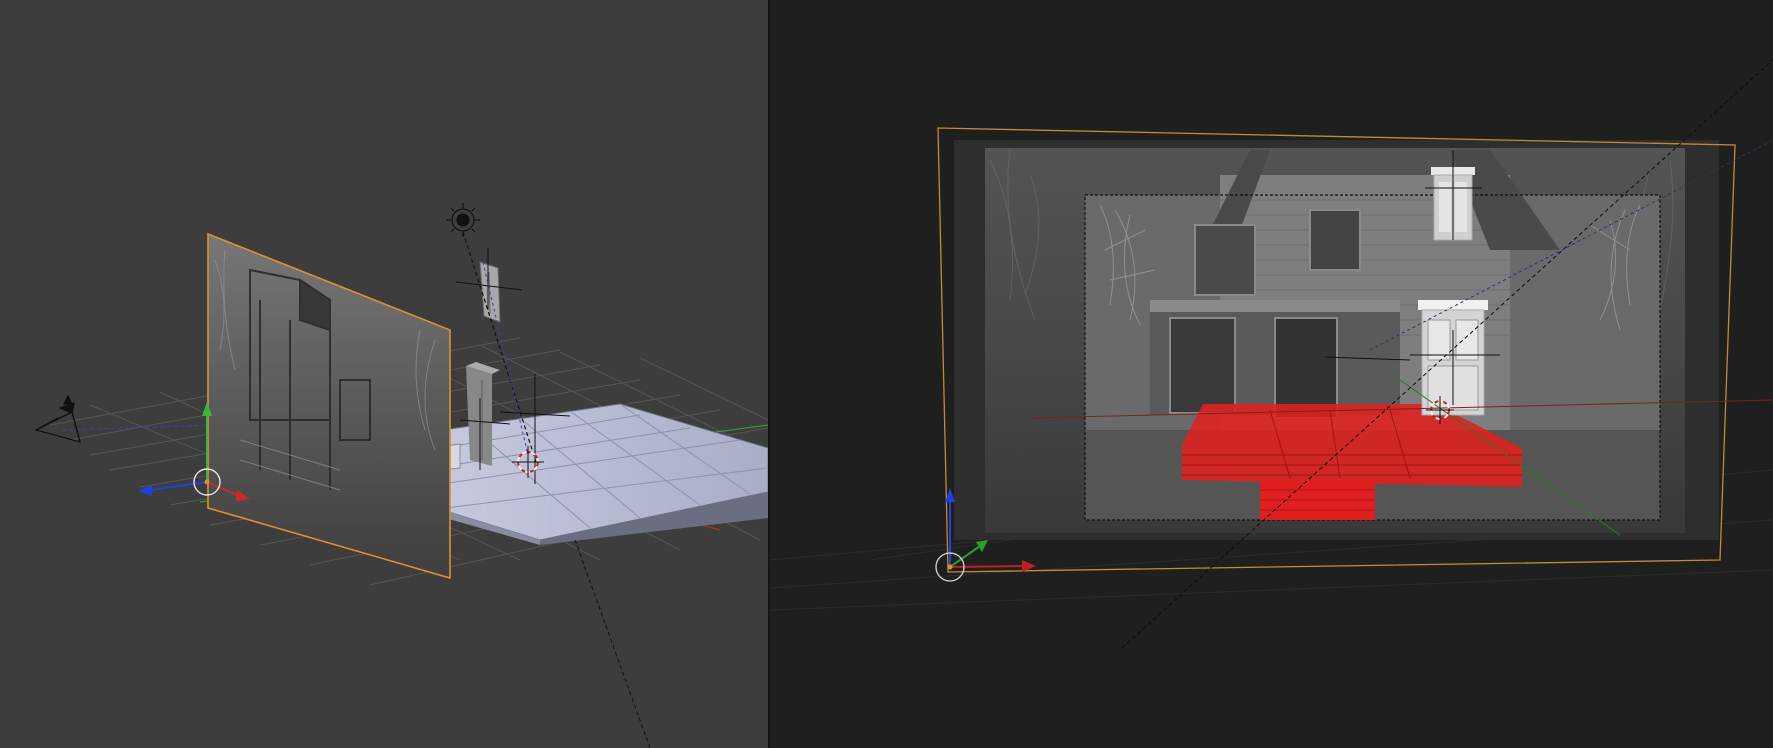 The width and height of the screenshot is (1773, 748). I want to click on reference-image-plane, so click(329, 406).